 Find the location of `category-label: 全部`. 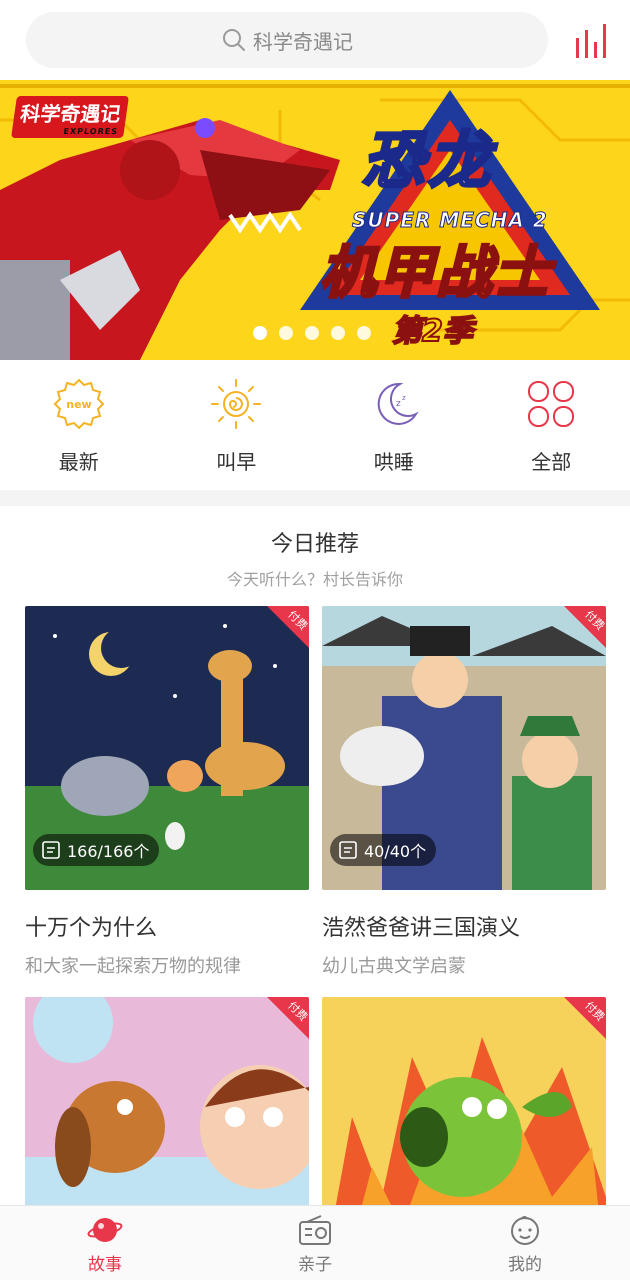

category-label: 全部 is located at coordinates (551, 462).